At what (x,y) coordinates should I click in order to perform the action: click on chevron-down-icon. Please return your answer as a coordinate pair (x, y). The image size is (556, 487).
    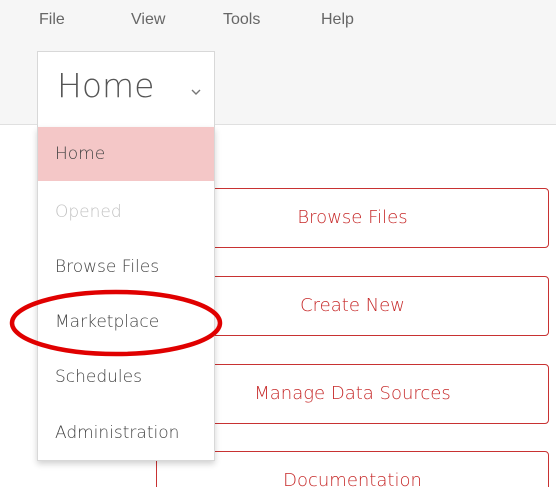
    Looking at the image, I should click on (196, 89).